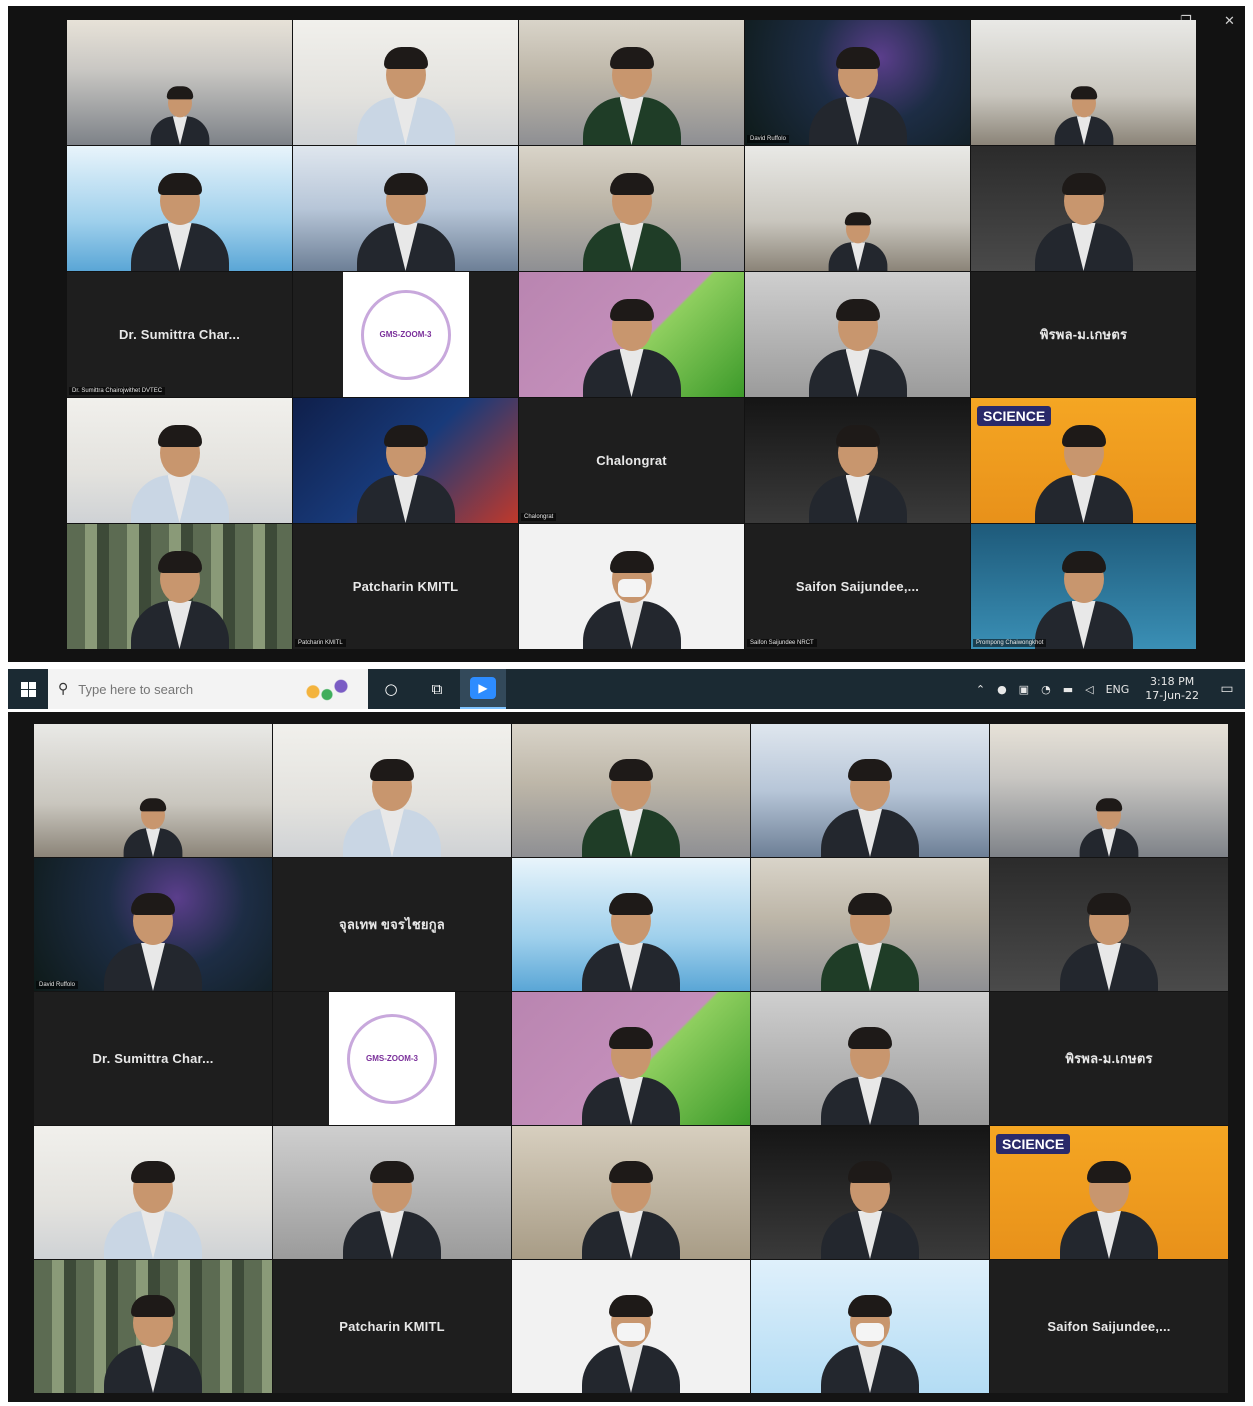 The image size is (1253, 1406). I want to click on participant-tile: Patcharin KMITL, so click(392, 1326).